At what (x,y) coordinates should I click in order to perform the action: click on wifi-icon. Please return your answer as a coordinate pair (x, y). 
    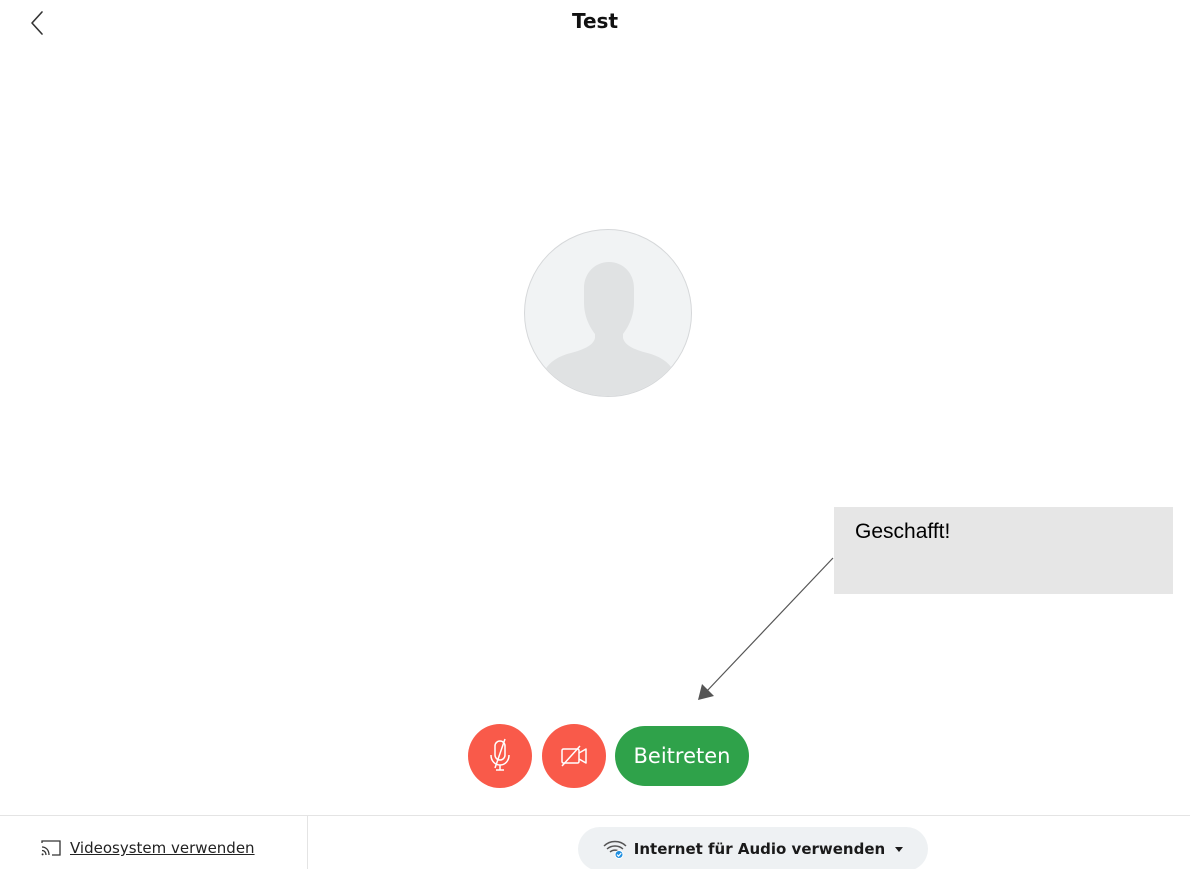
    Looking at the image, I should click on (615, 849).